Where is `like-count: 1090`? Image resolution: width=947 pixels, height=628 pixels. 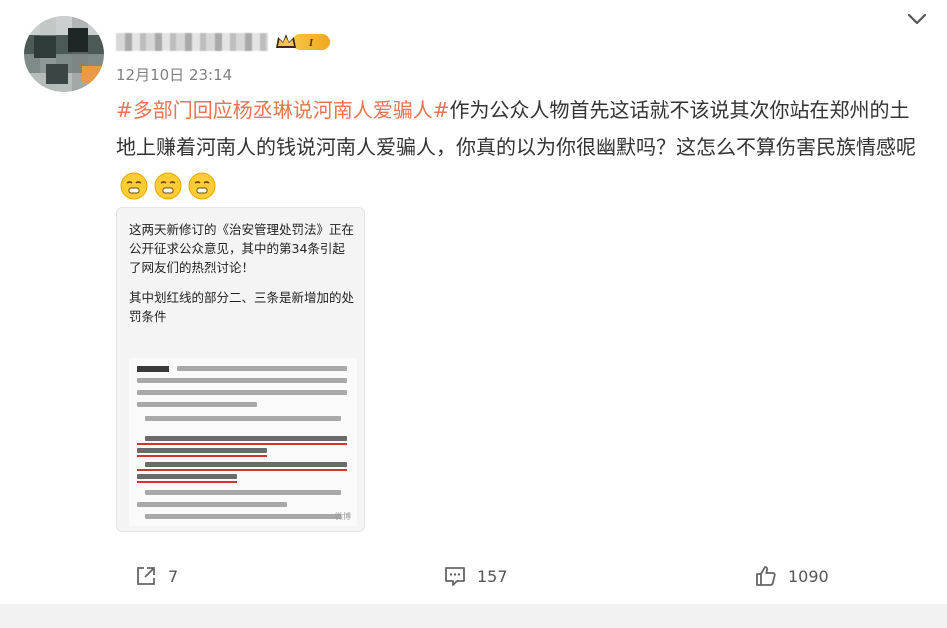 like-count: 1090 is located at coordinates (808, 576).